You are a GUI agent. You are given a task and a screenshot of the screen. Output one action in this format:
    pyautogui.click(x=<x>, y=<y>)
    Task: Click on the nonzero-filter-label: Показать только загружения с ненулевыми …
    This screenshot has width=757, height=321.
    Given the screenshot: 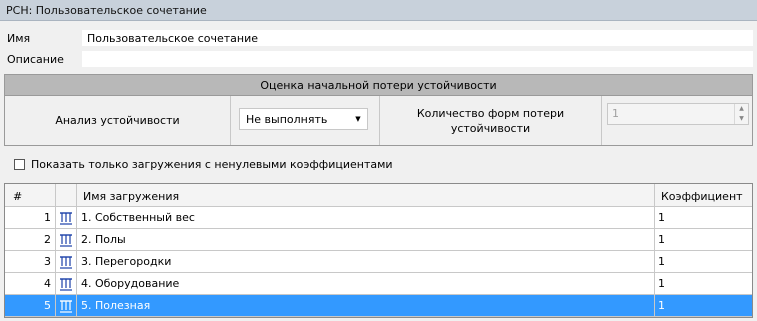 What is the action you would take?
    pyautogui.click(x=212, y=164)
    